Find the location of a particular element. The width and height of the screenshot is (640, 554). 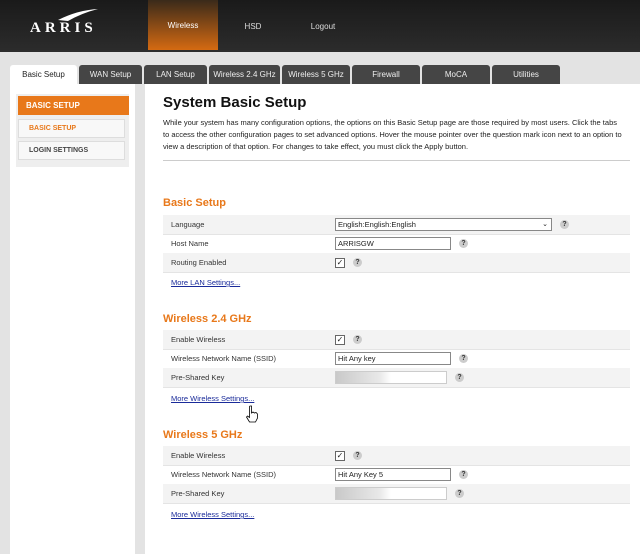

top-navigation: Wireless HSD Logout is located at coordinates (253, 26).